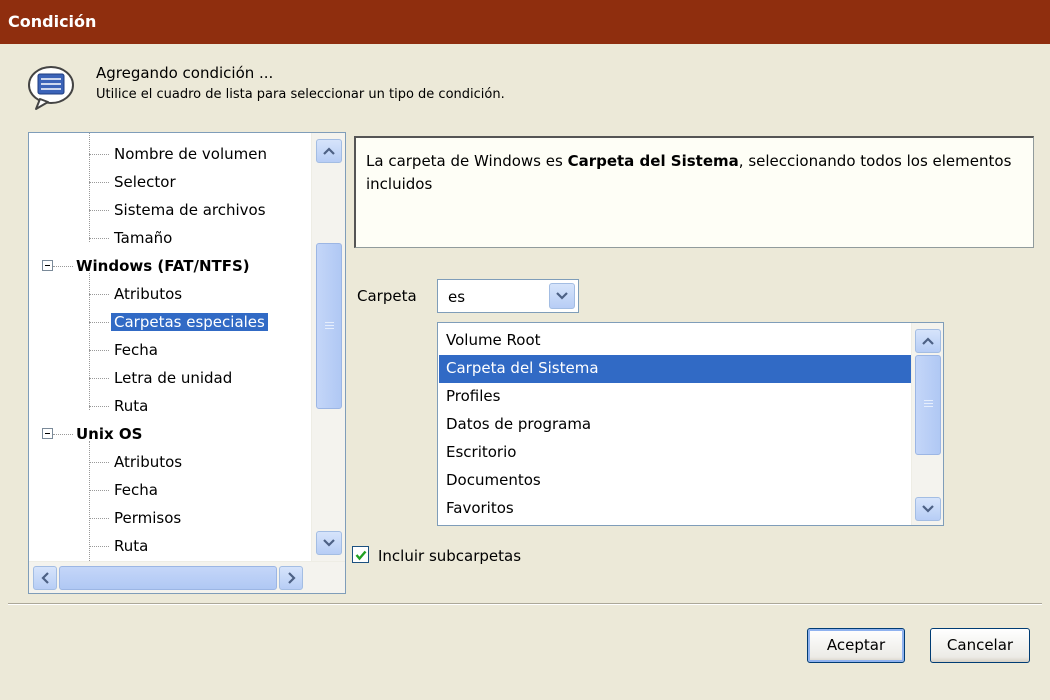  Describe the element at coordinates (190, 154) in the screenshot. I see `tree-item-label: Nombre de volumen` at that location.